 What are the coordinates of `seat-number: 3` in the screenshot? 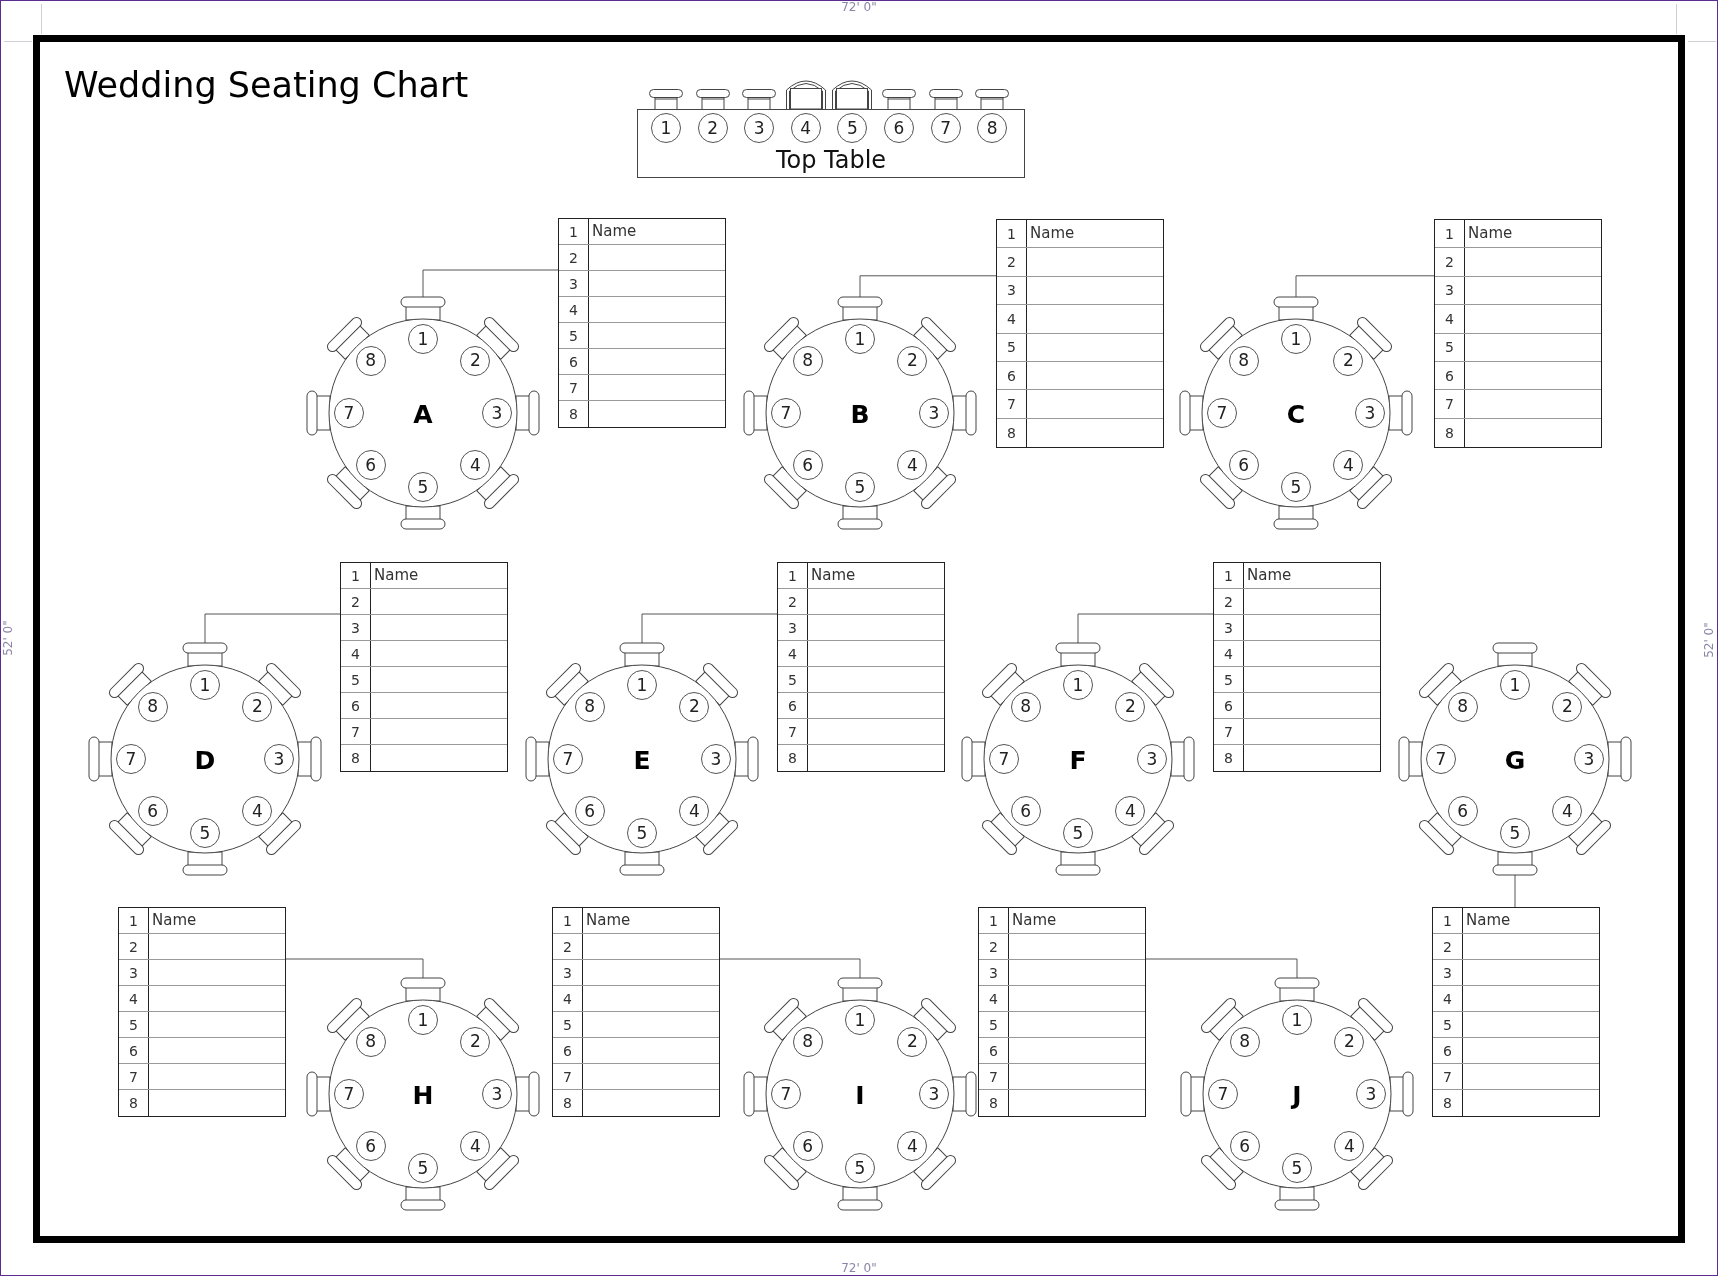 It's located at (759, 128).